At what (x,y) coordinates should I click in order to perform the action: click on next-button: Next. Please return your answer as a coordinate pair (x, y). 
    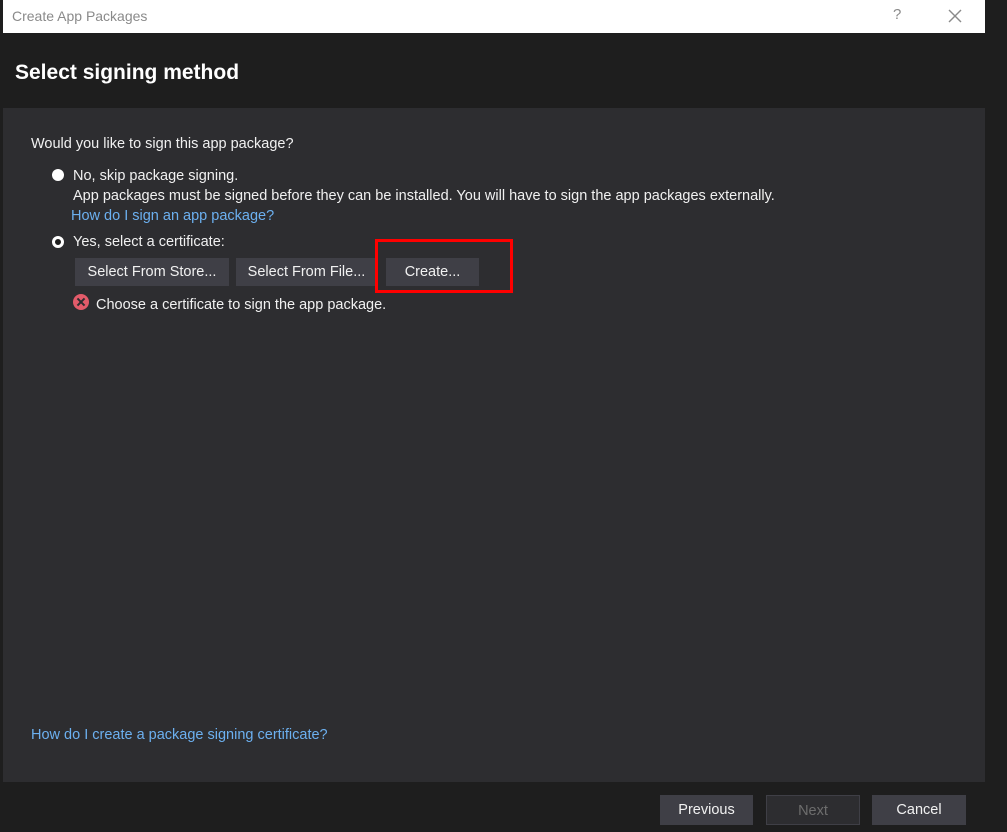
    Looking at the image, I should click on (813, 810).